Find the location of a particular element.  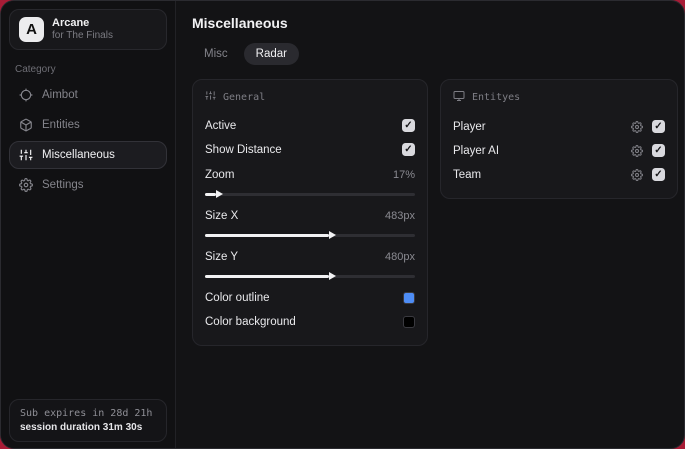

brand-logo: A is located at coordinates (31, 29).